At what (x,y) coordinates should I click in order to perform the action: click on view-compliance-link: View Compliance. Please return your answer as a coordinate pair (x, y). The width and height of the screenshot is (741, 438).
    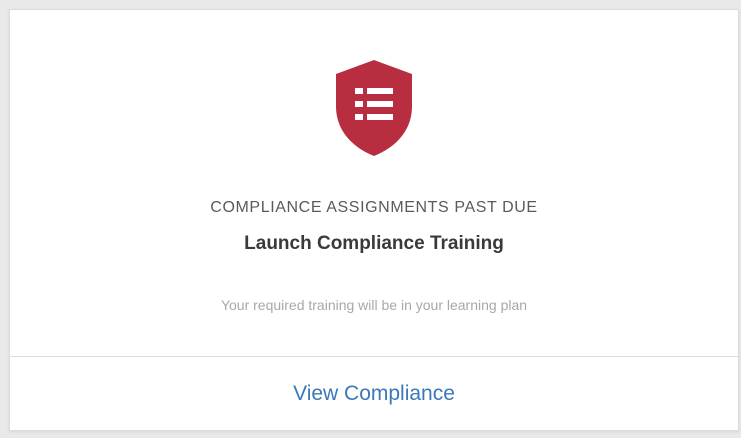
    Looking at the image, I should click on (374, 394).